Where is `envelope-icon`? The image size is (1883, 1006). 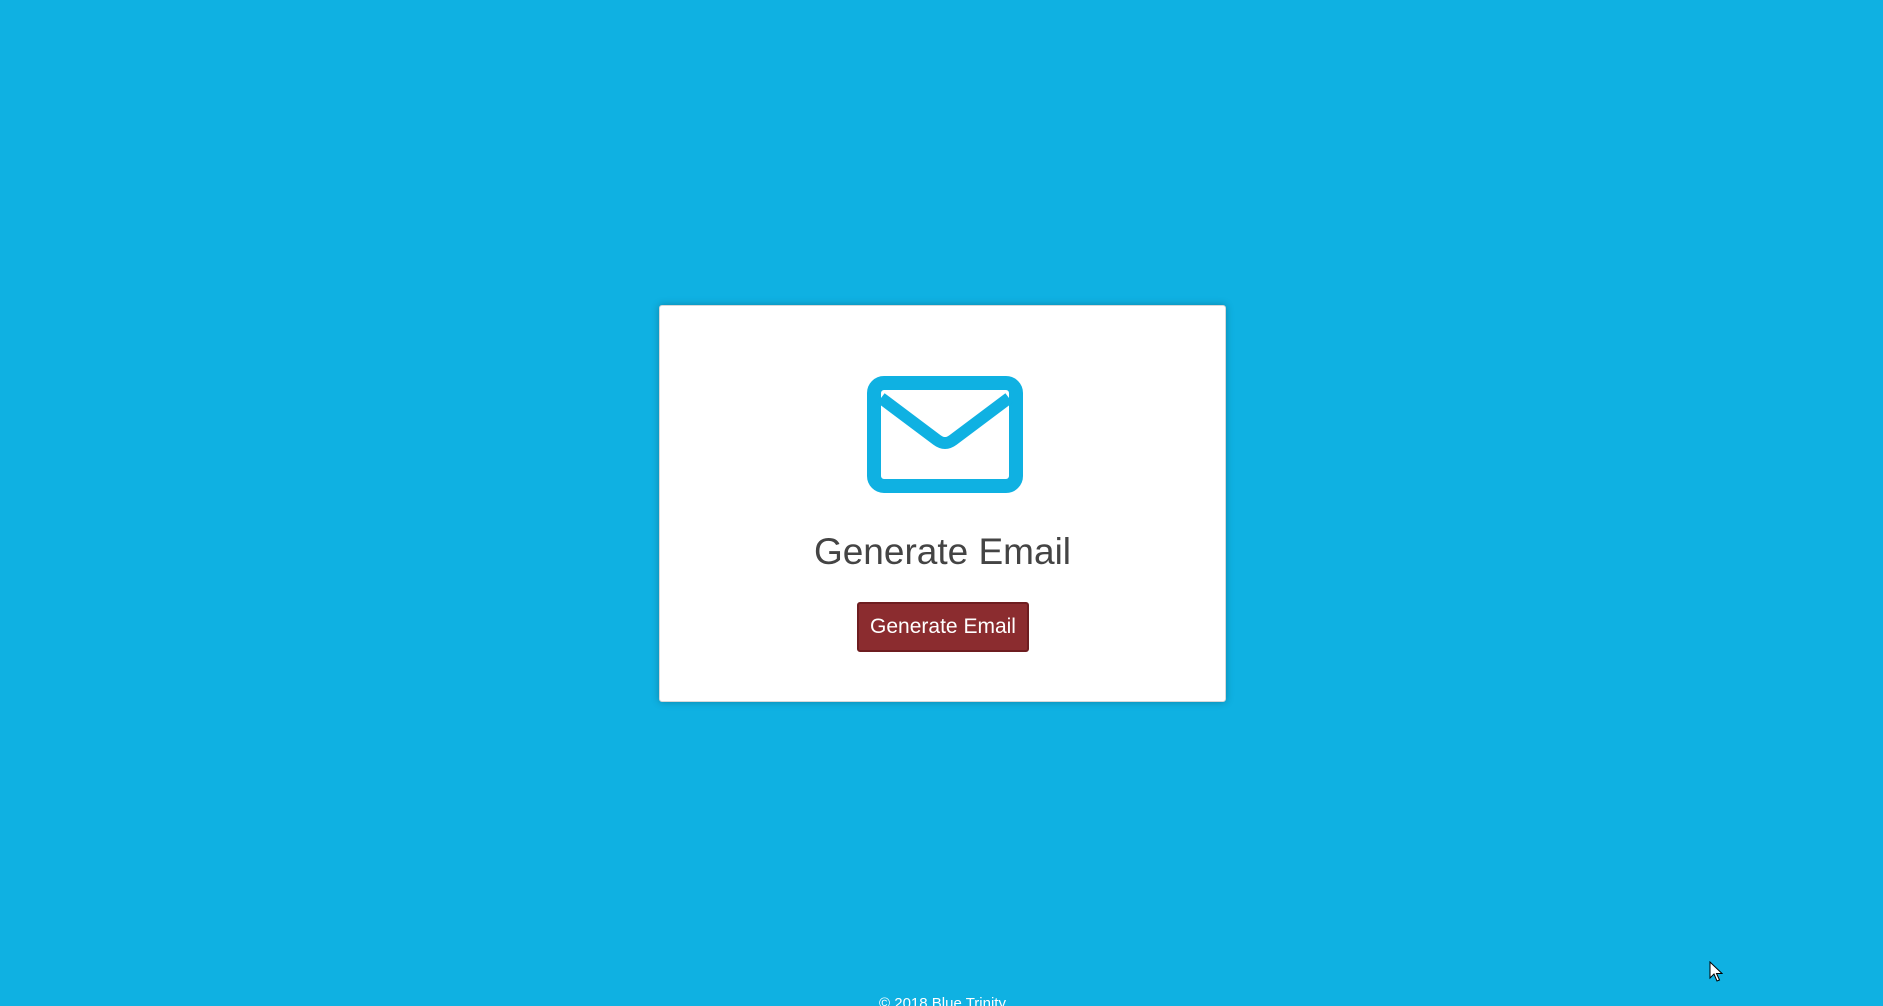 envelope-icon is located at coordinates (945, 434).